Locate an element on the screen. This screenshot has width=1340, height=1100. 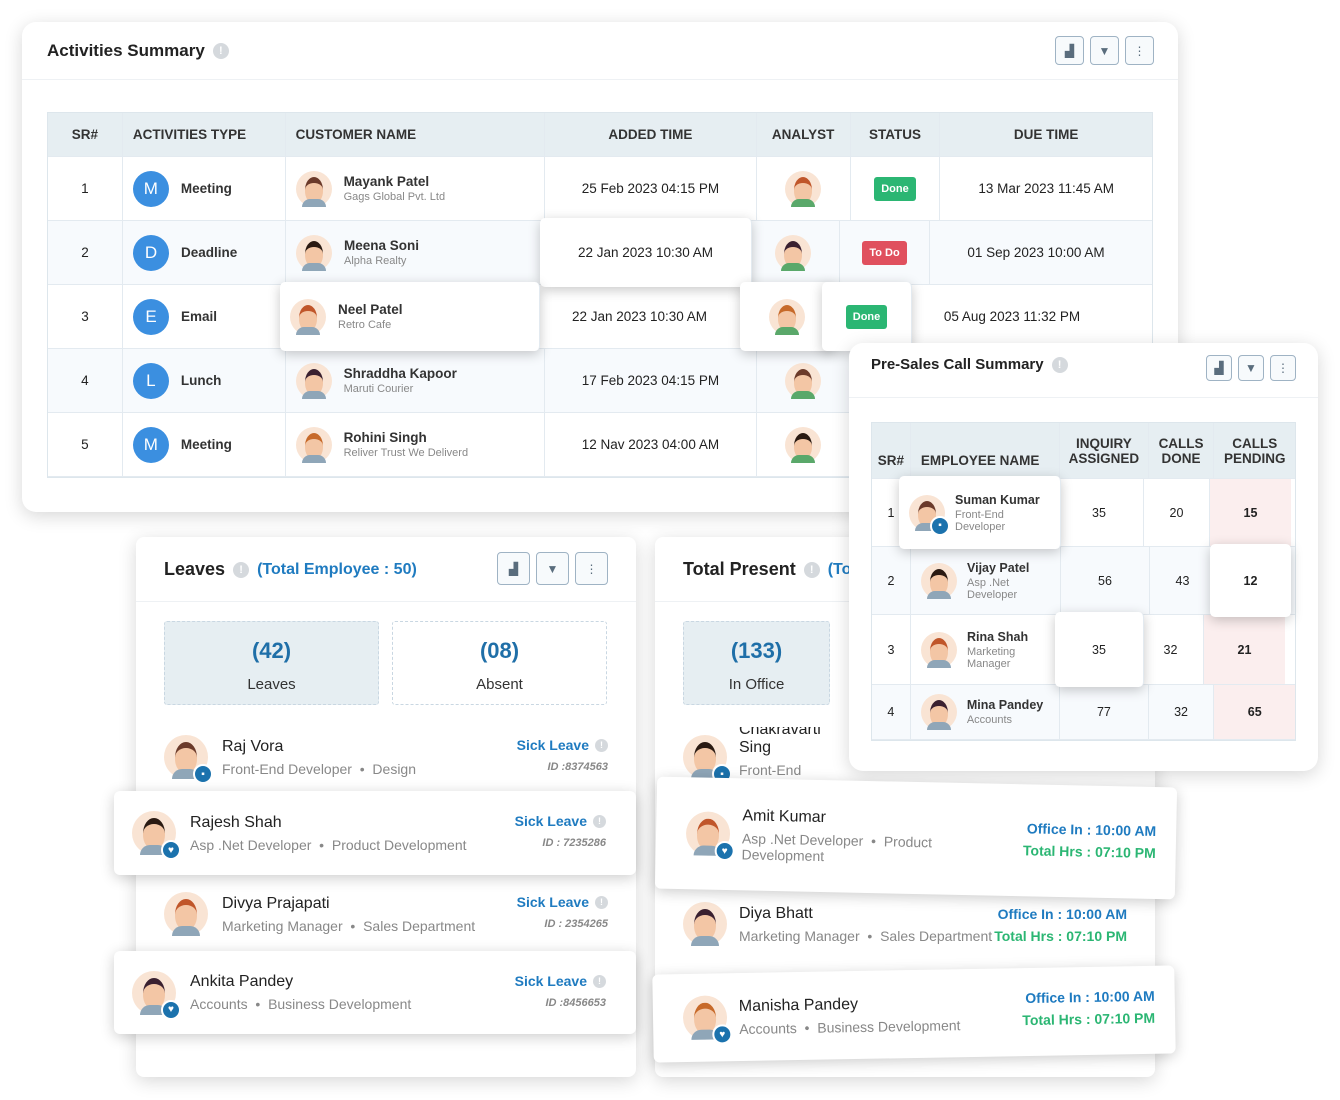
stat-label: Absent is located at coordinates (499, 684).